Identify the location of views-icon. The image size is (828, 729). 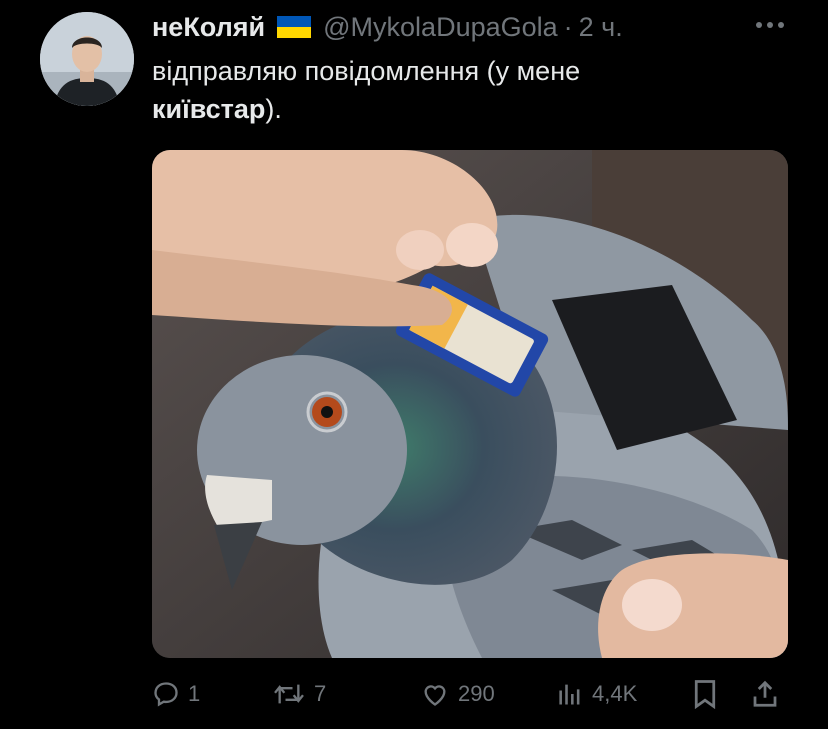
(569, 694).